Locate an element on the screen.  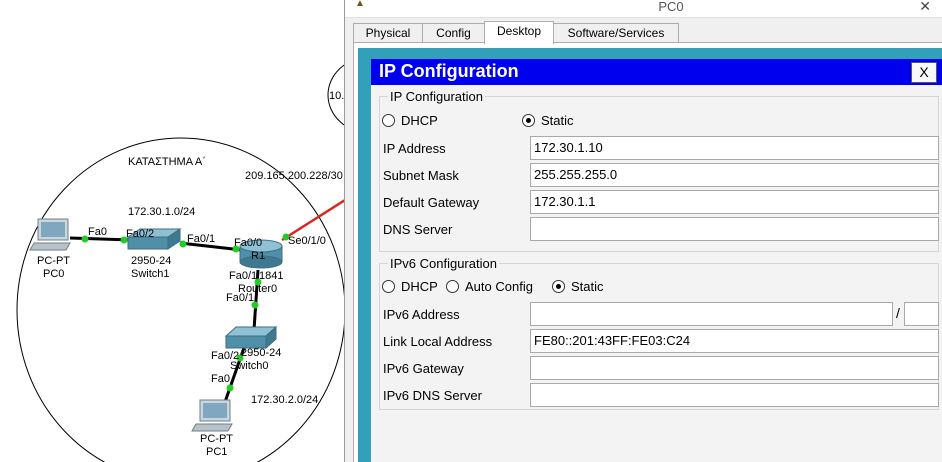
router-port-b-label: Fa0/1 is located at coordinates (243, 276).